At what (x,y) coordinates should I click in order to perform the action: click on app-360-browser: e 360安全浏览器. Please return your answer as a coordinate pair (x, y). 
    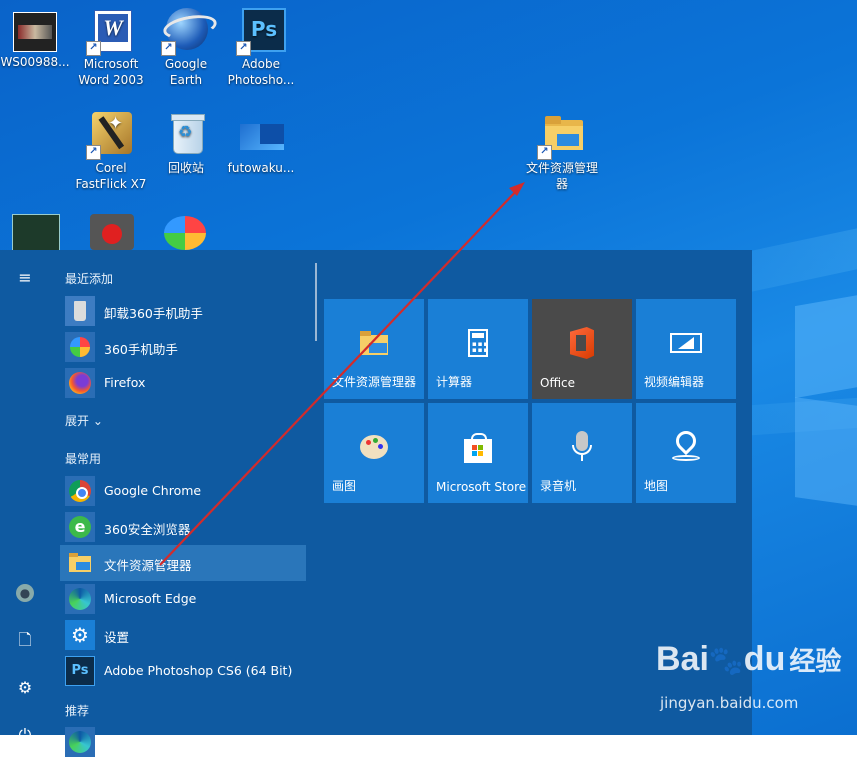
    Looking at the image, I should click on (183, 527).